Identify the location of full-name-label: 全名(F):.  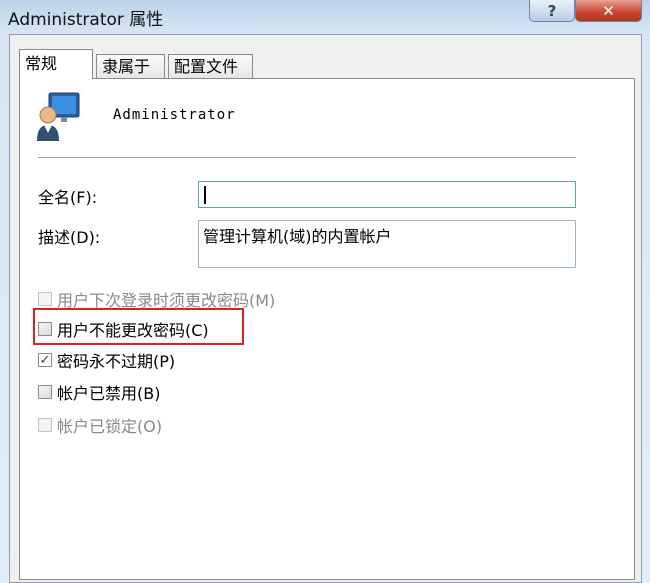
(68, 197).